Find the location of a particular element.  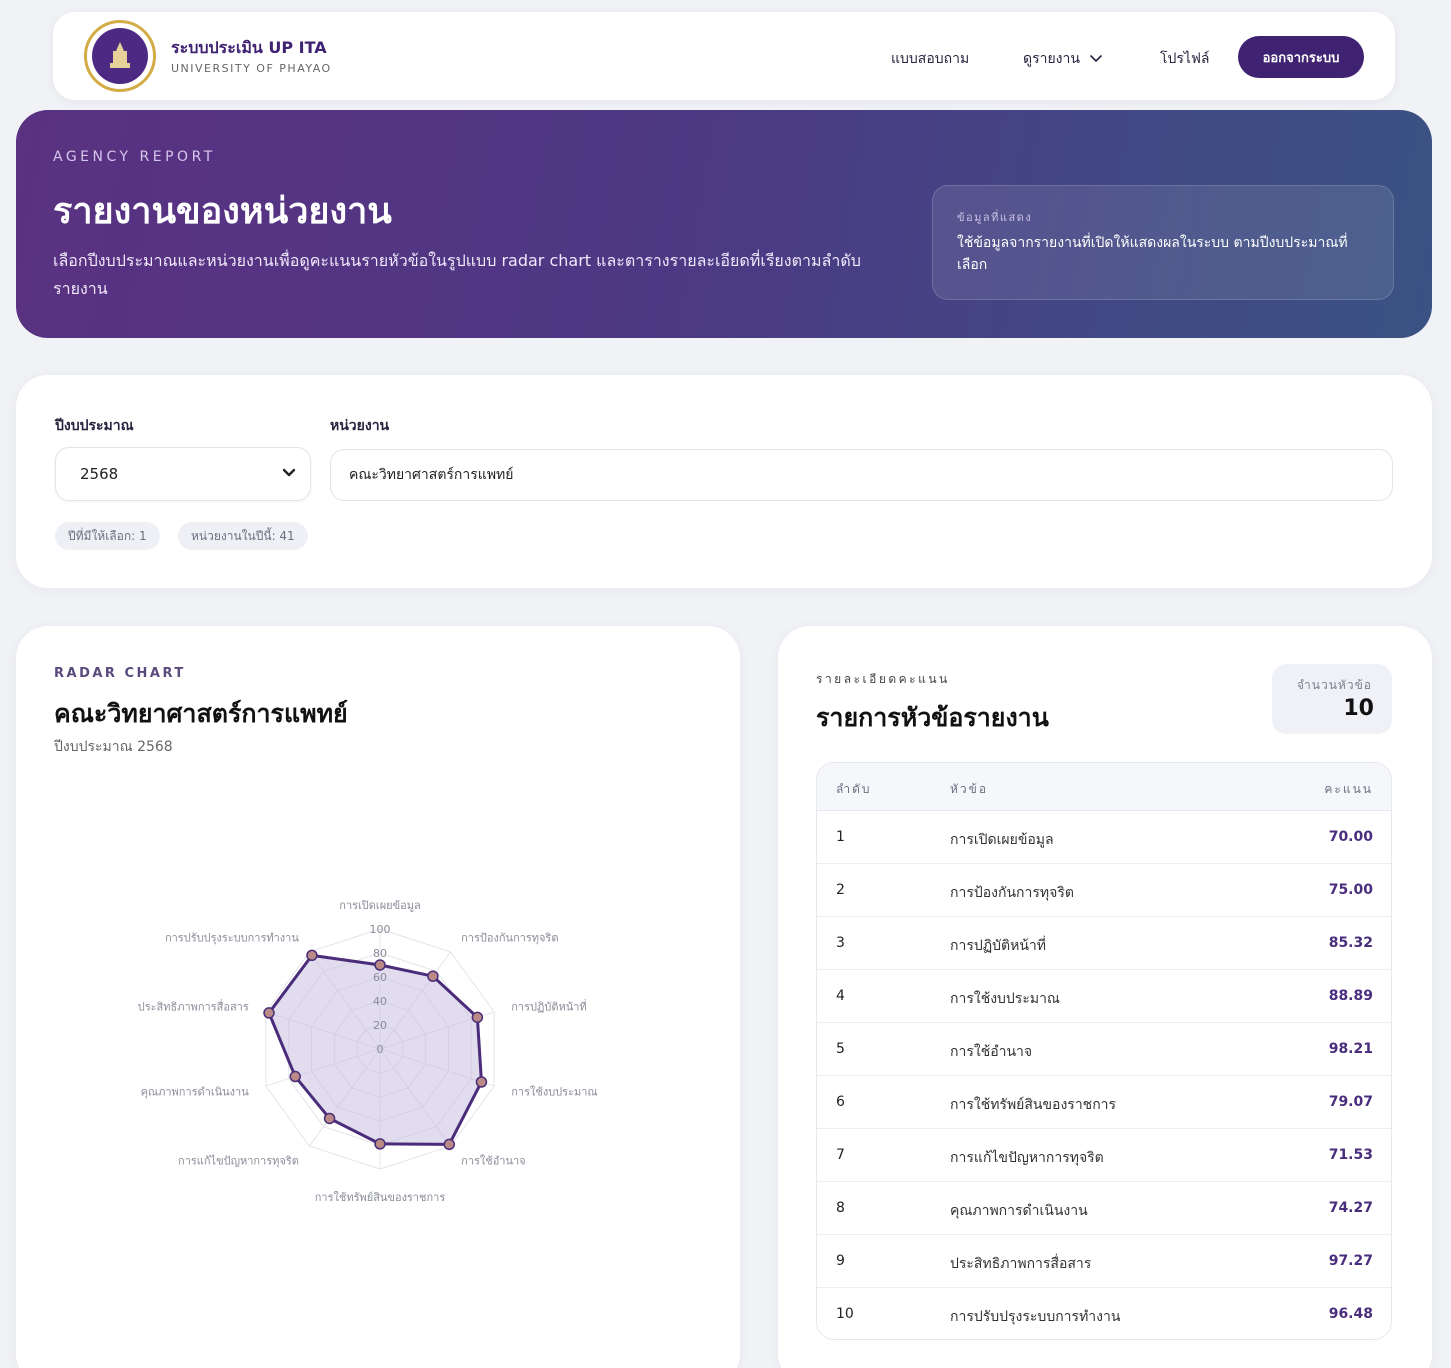

table-eyebrow: รายละเอียดคะแนน is located at coordinates (883, 679).